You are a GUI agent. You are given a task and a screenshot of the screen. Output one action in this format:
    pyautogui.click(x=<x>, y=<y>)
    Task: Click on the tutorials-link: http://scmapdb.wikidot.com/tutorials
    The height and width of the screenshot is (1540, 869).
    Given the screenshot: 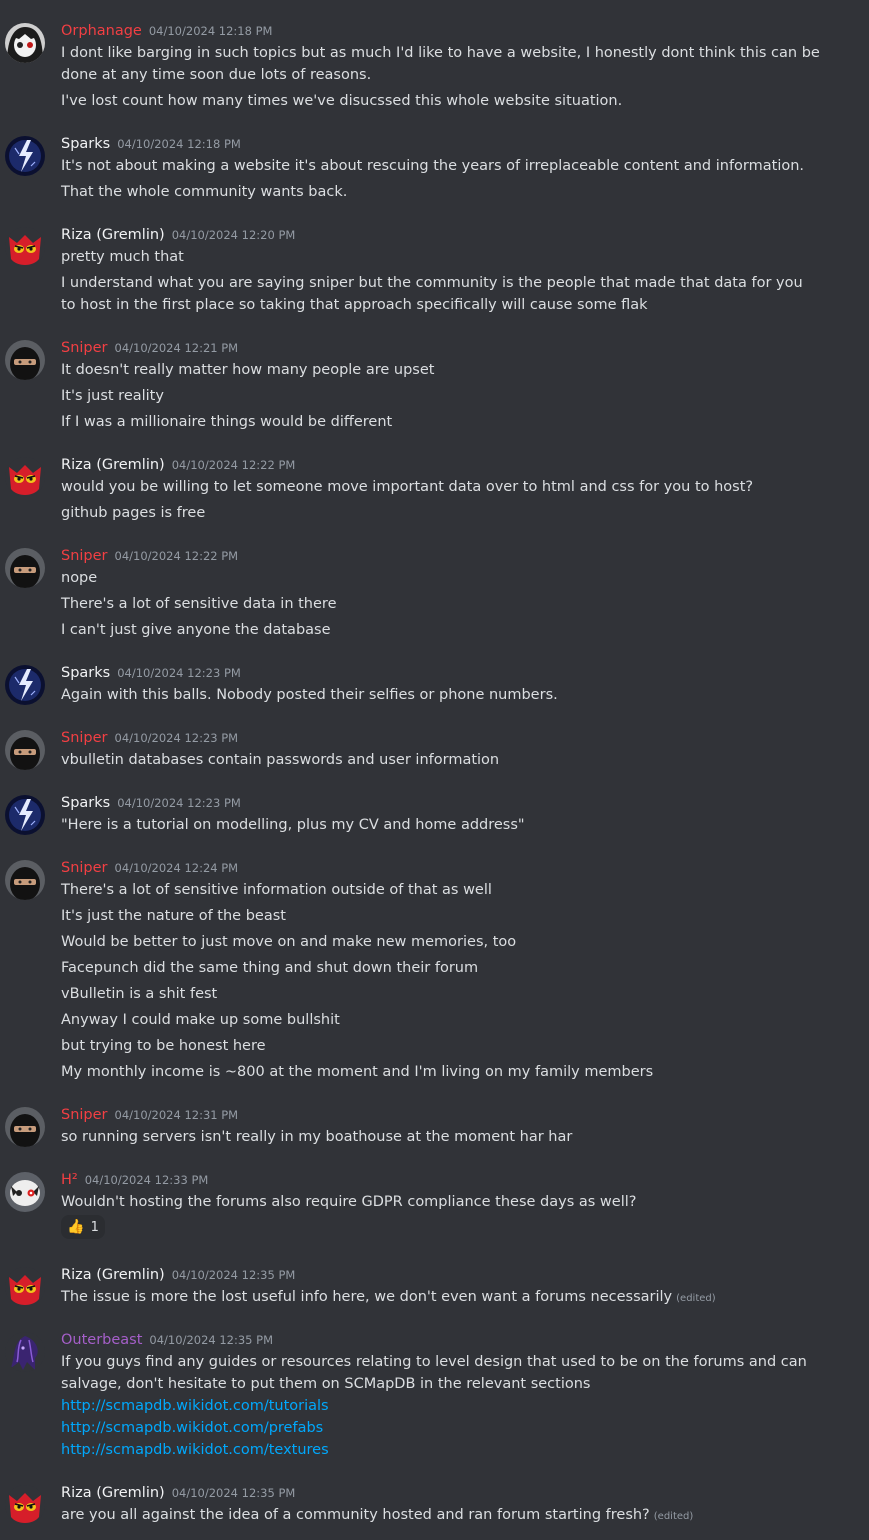 What is the action you would take?
    pyautogui.click(x=441, y=1406)
    